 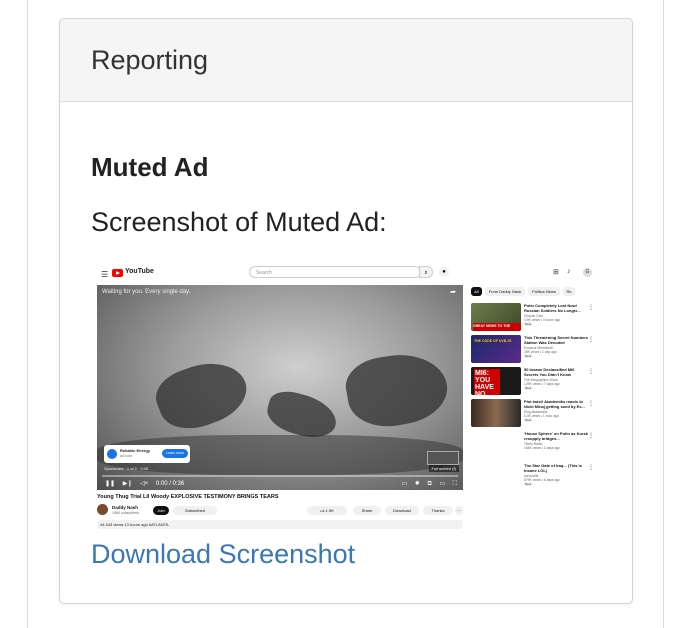 What do you see at coordinates (493, 341) in the screenshot?
I see `rec-thumb-text: THE CODE OF UVB-76` at bounding box center [493, 341].